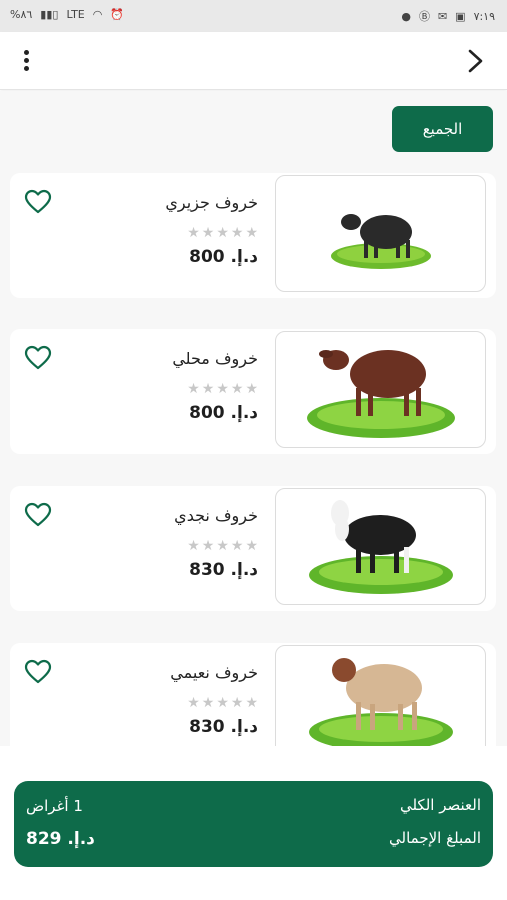 The image size is (507, 900). I want to click on product-card: خروف محلي ★★★★★ د.إ. 800, so click(253, 391).